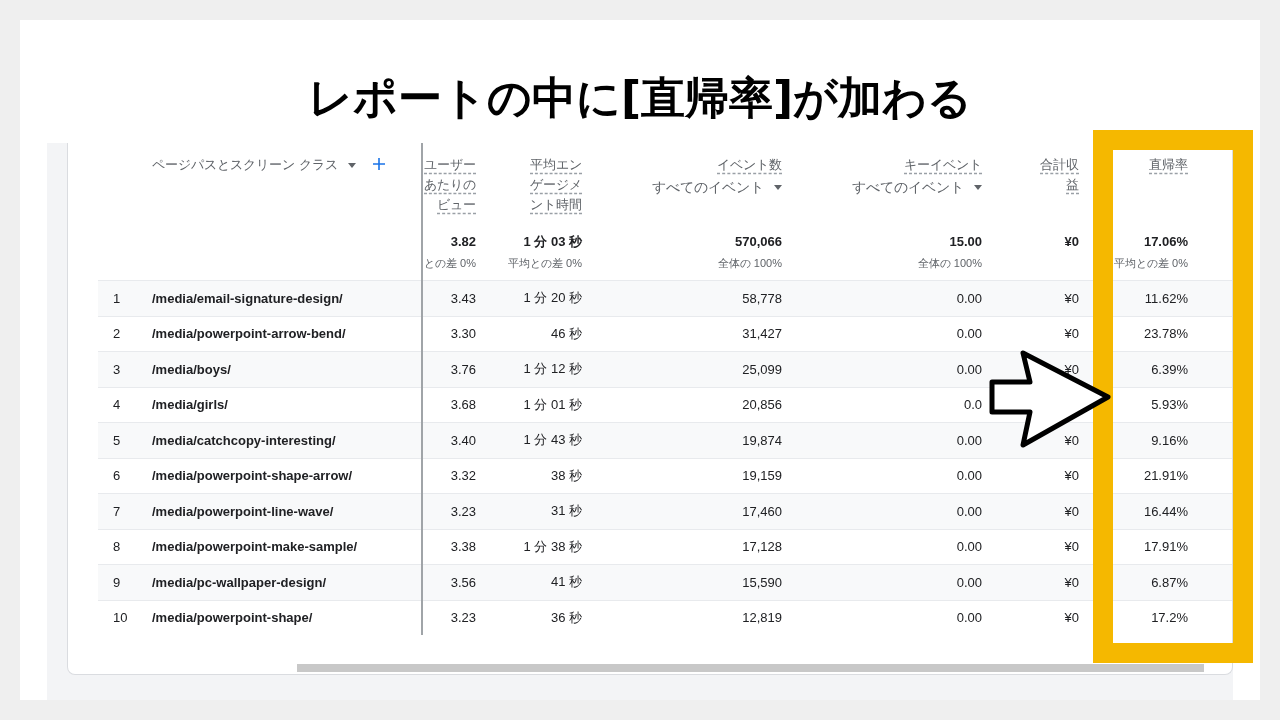 The image size is (1280, 720). I want to click on scrollbar, so click(750, 668).